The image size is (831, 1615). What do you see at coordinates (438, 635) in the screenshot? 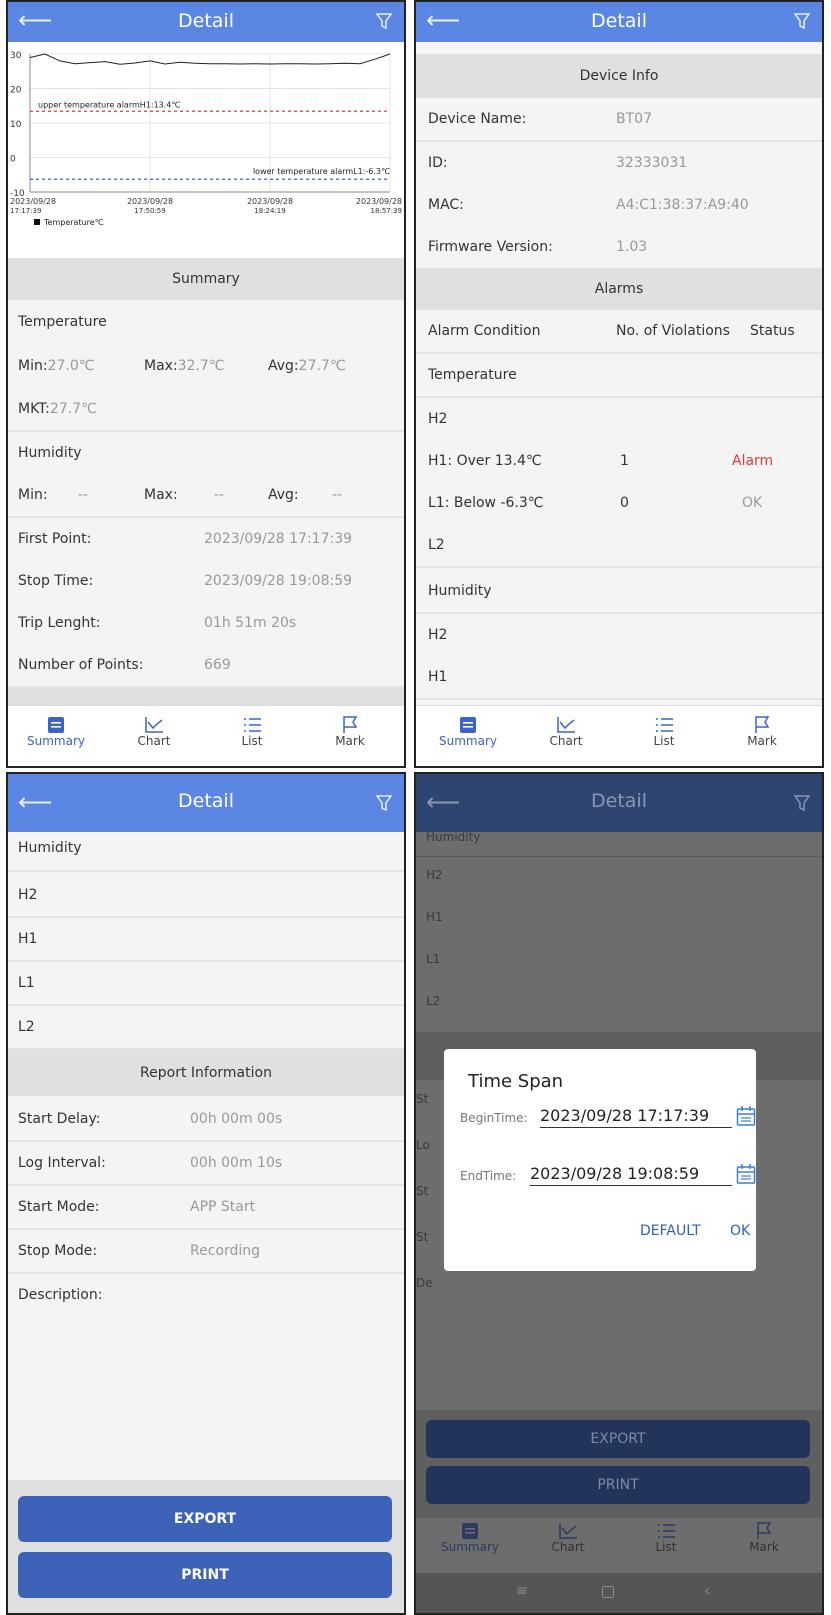
I see `alarm-hum-h2-label: H2` at bounding box center [438, 635].